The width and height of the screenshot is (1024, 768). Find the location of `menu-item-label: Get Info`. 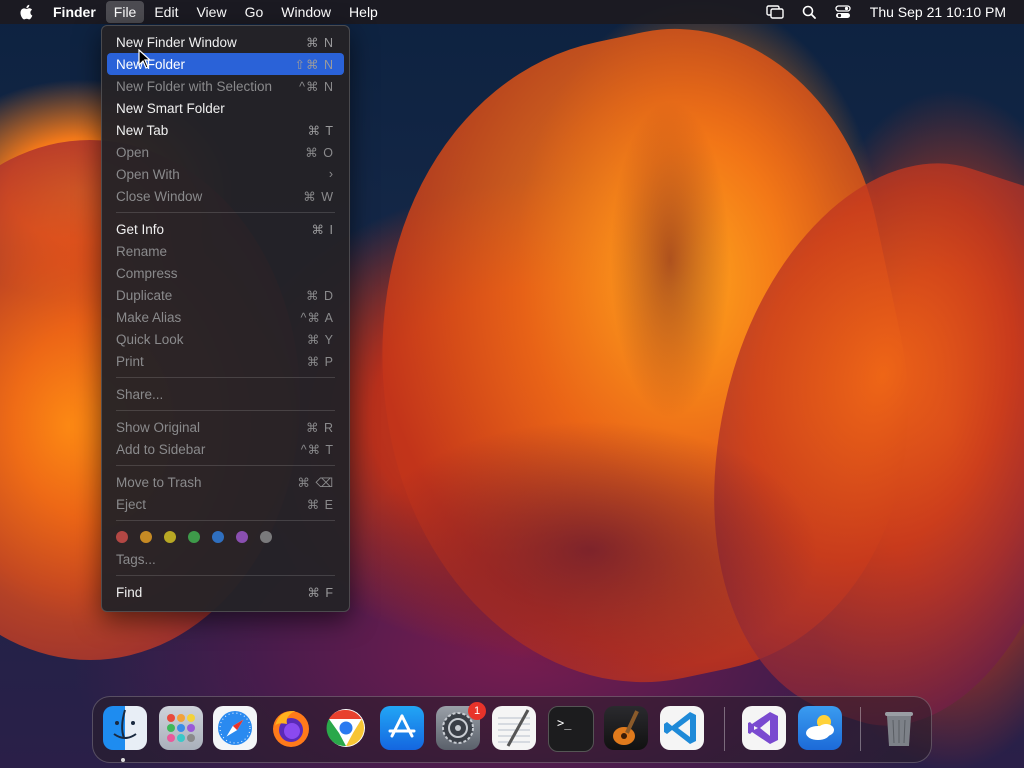

menu-item-label: Get Info is located at coordinates (140, 229).